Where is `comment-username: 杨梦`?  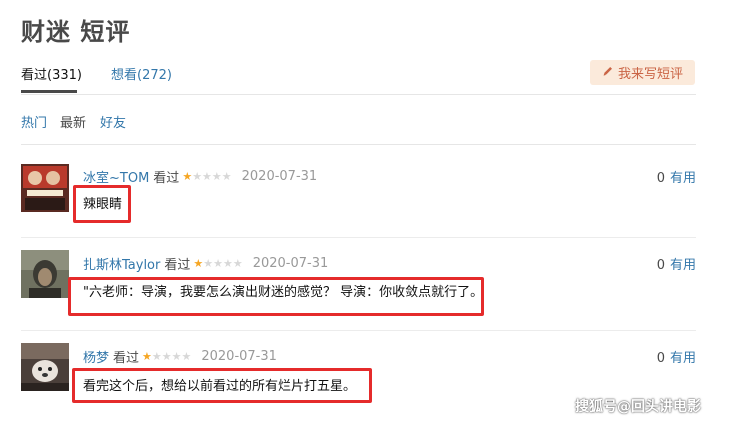
comment-username: 杨梦 is located at coordinates (96, 356).